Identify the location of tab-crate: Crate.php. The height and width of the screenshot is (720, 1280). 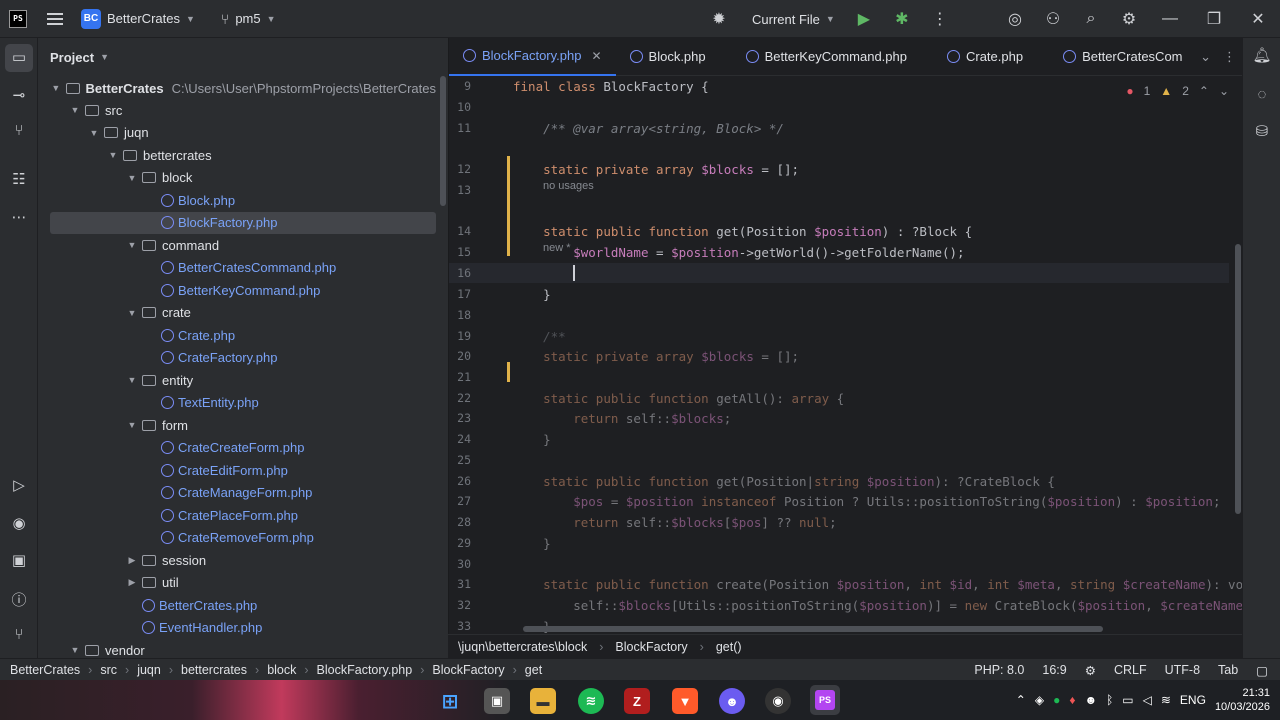
(979, 57).